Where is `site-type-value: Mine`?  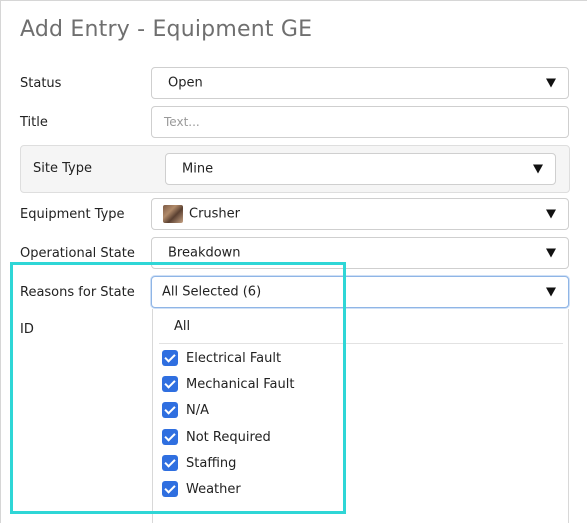
site-type-value: Mine is located at coordinates (198, 169).